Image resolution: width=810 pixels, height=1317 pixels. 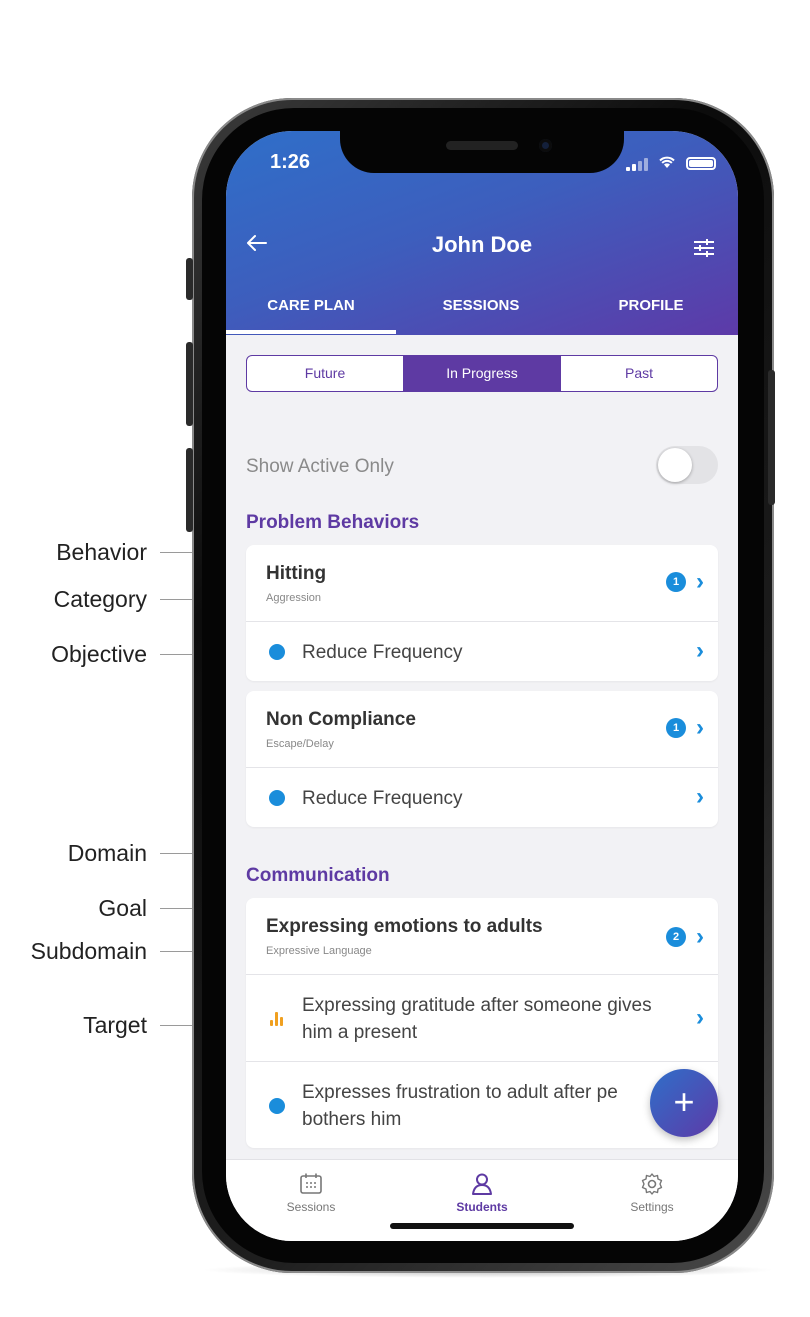 I want to click on behavior-row: Non Compliance Escape/Delay 1 ›, so click(x=482, y=729).